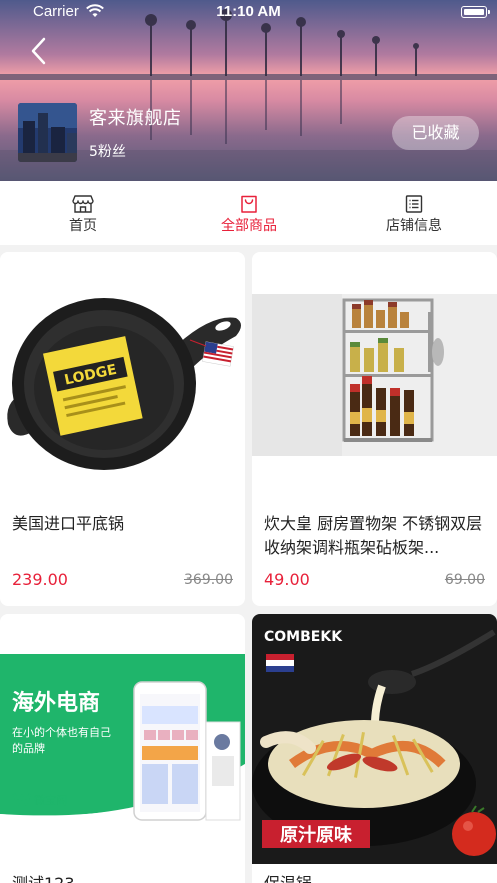  I want to click on product-title: 保温锅, so click(374, 877).